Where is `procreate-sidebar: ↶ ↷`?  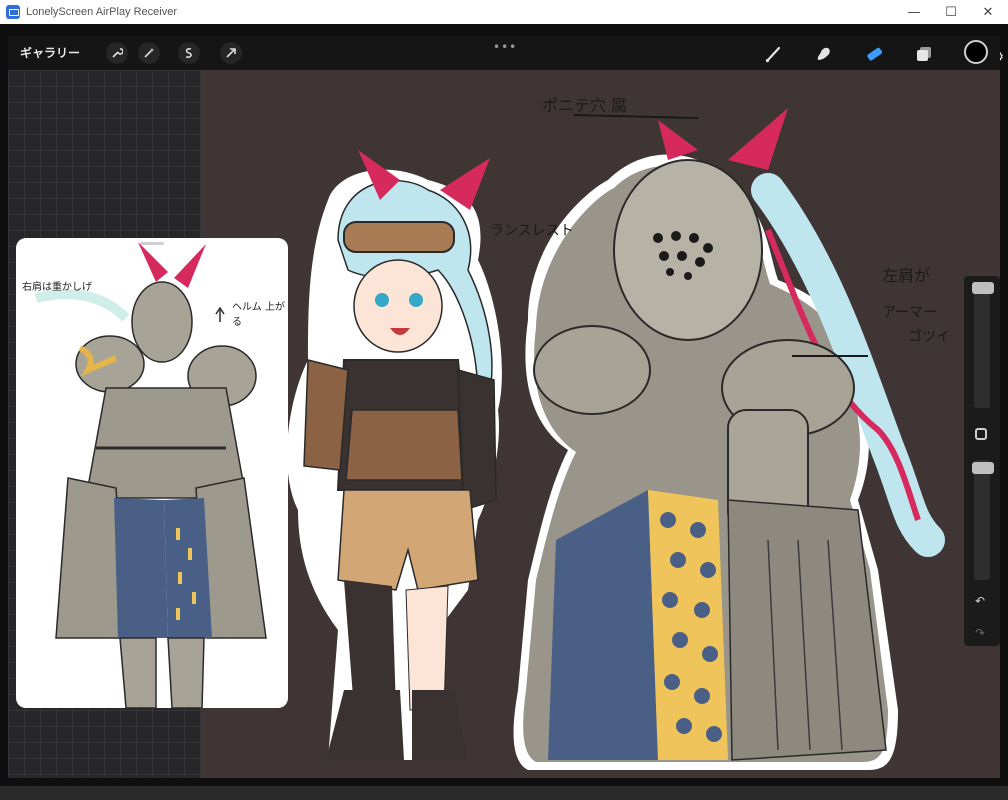 procreate-sidebar: ↶ ↷ is located at coordinates (982, 461).